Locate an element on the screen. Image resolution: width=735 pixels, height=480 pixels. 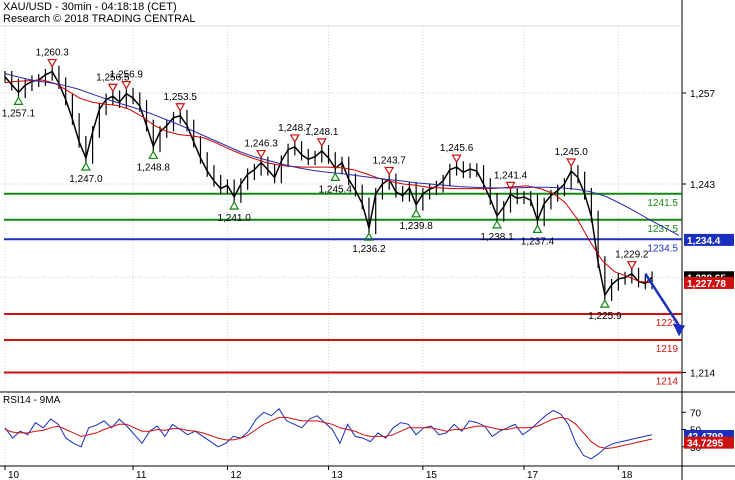
forecast-arrow-head is located at coordinates (679, 330).